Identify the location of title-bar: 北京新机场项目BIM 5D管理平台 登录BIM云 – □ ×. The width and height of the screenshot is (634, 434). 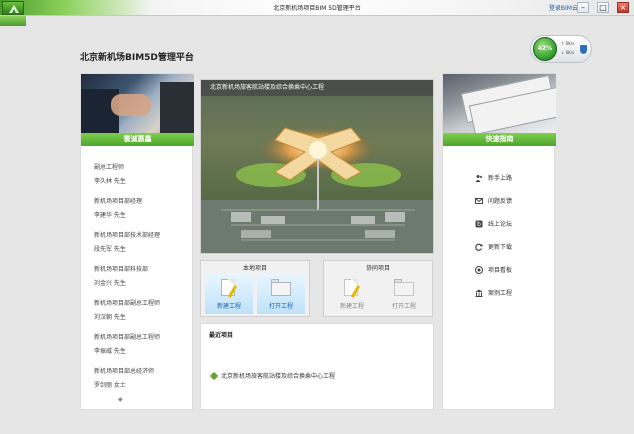
(317, 8).